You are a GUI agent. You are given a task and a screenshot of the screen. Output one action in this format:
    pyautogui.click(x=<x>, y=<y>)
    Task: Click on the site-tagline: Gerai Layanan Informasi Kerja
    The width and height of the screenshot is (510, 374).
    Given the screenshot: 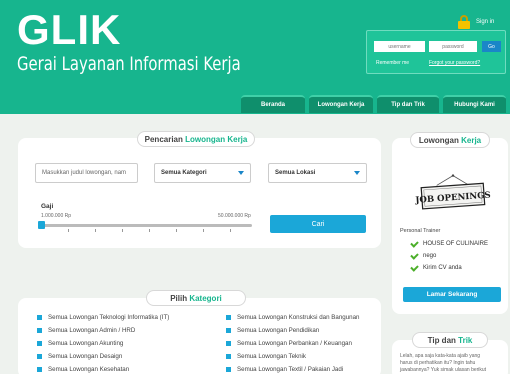 What is the action you would take?
    pyautogui.click(x=129, y=64)
    